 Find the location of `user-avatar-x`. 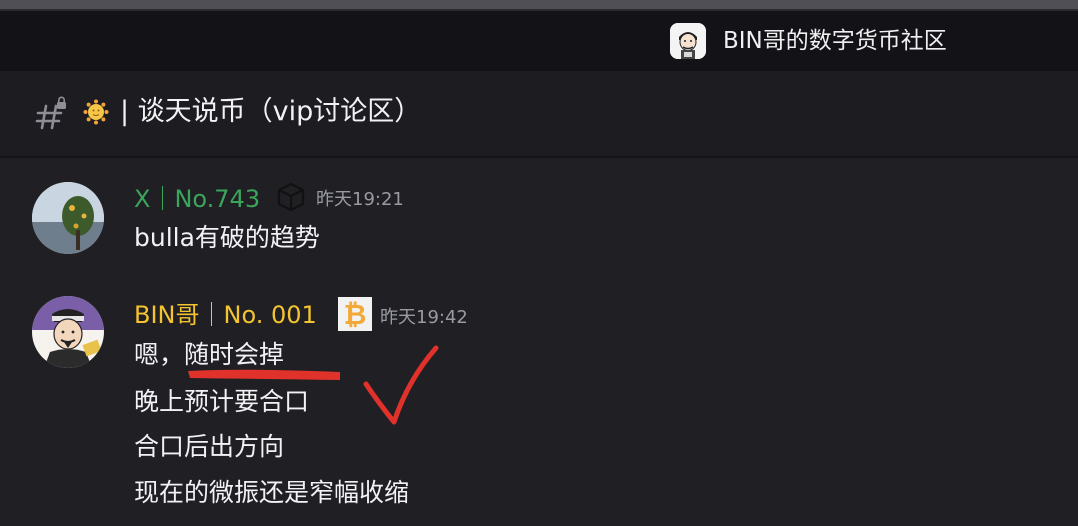

user-avatar-x is located at coordinates (68, 218).